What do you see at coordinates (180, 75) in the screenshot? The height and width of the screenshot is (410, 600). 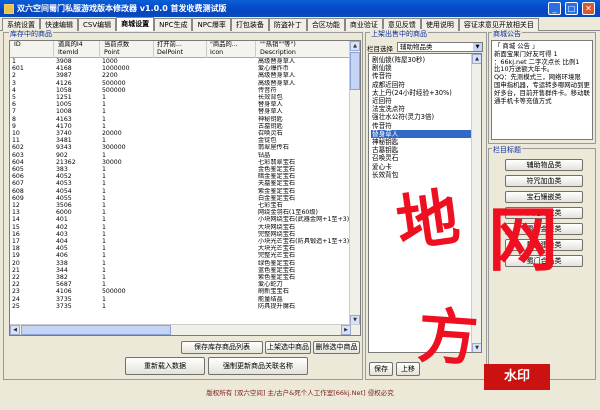 I see `table-row: 2 3987 2200 高级替身草人` at bounding box center [180, 75].